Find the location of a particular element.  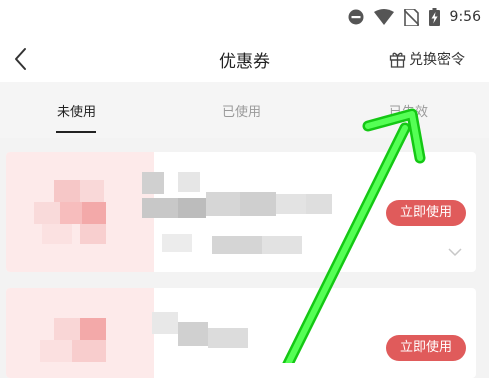

wifi-icon is located at coordinates (383, 17).